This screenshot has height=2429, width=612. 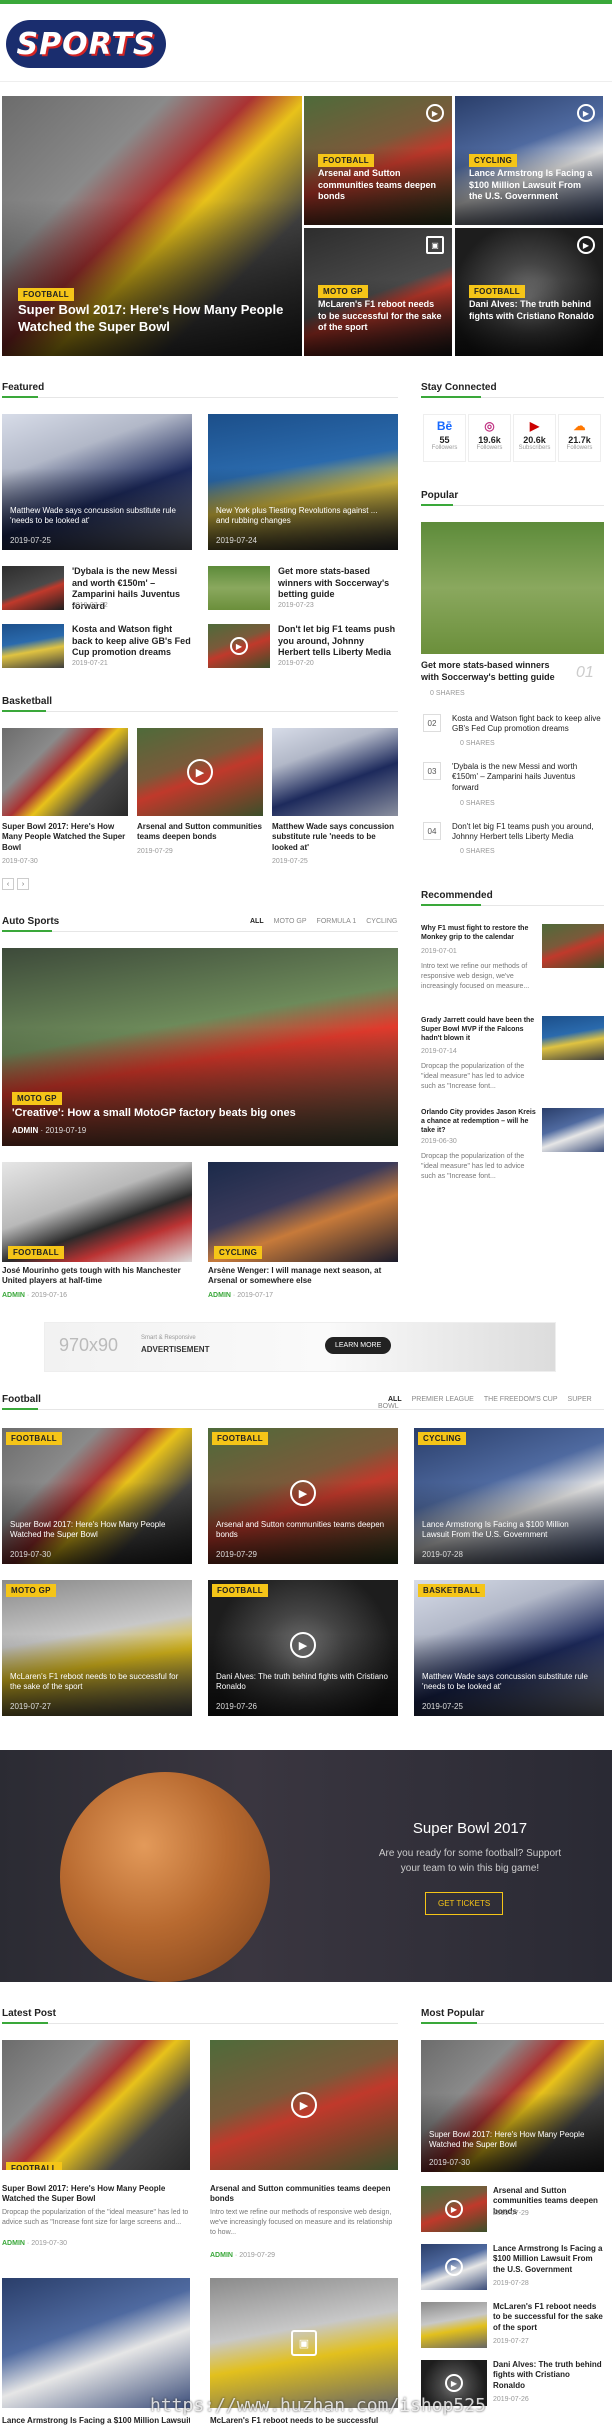 I want to click on auto-card-image: CYCLING, so click(x=303, y=1212).